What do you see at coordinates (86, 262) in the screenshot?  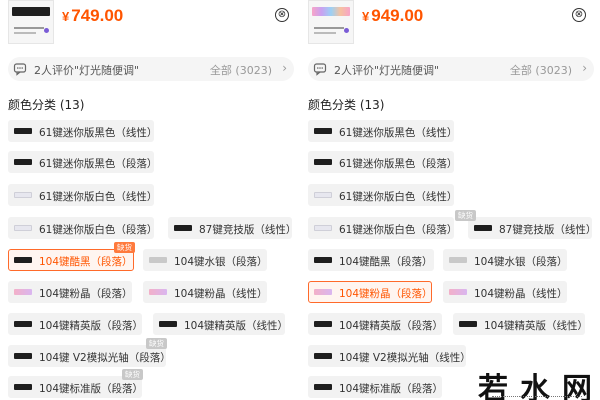 I see `option-label: 104键酷黑（段落）` at bounding box center [86, 262].